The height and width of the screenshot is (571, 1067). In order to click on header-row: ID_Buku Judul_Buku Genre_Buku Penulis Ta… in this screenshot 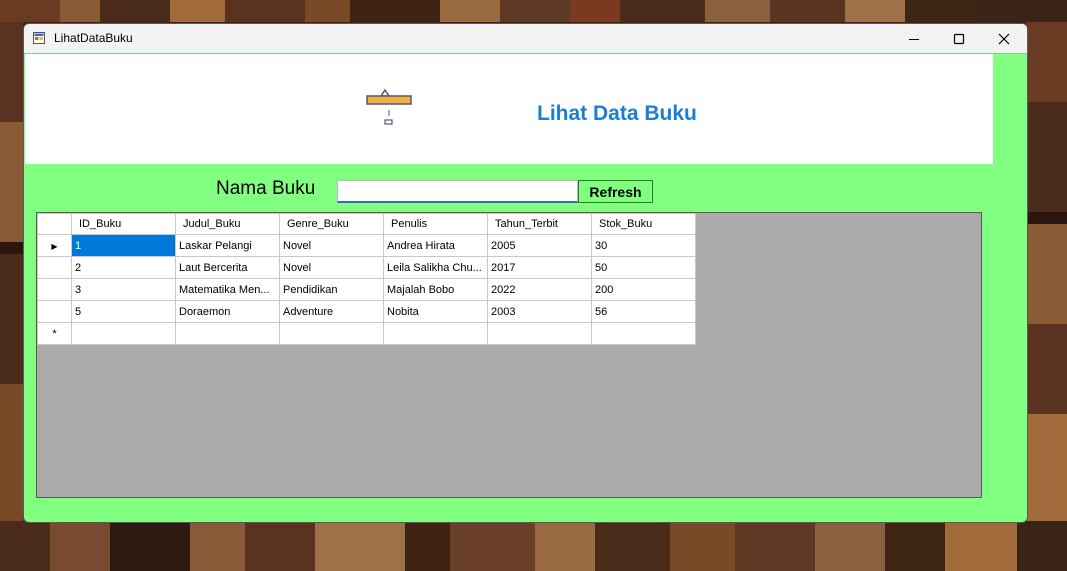, I will do `click(366, 224)`.